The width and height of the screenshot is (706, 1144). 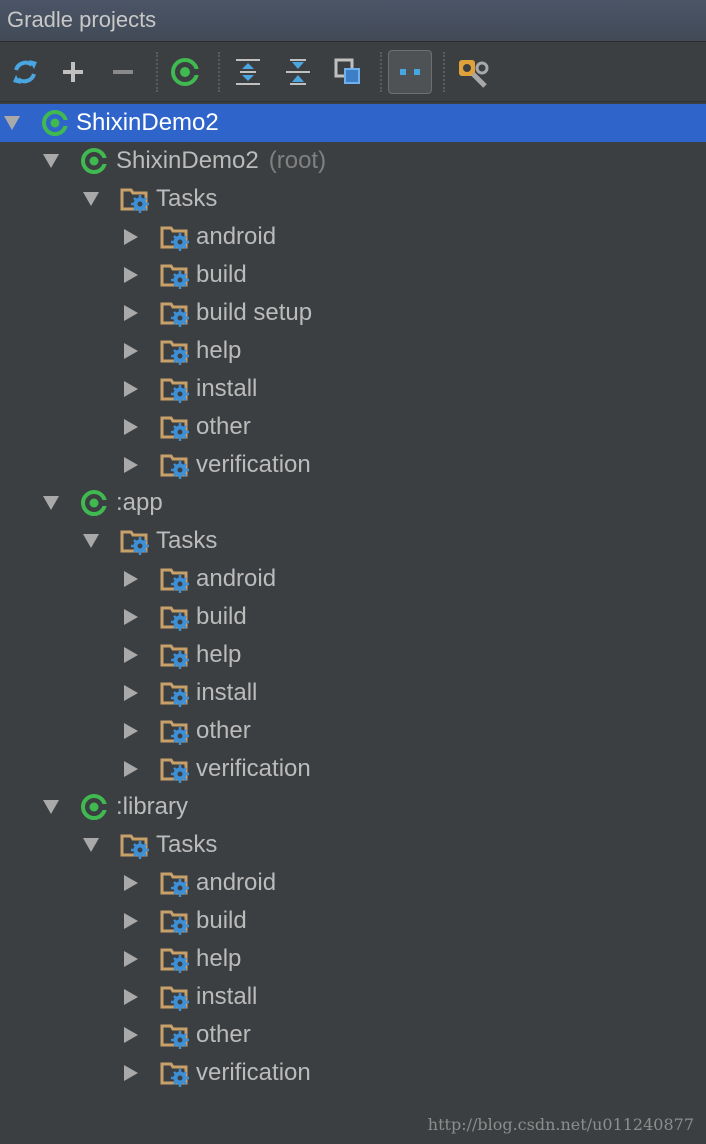 What do you see at coordinates (73, 72) in the screenshot?
I see `add-project-button` at bounding box center [73, 72].